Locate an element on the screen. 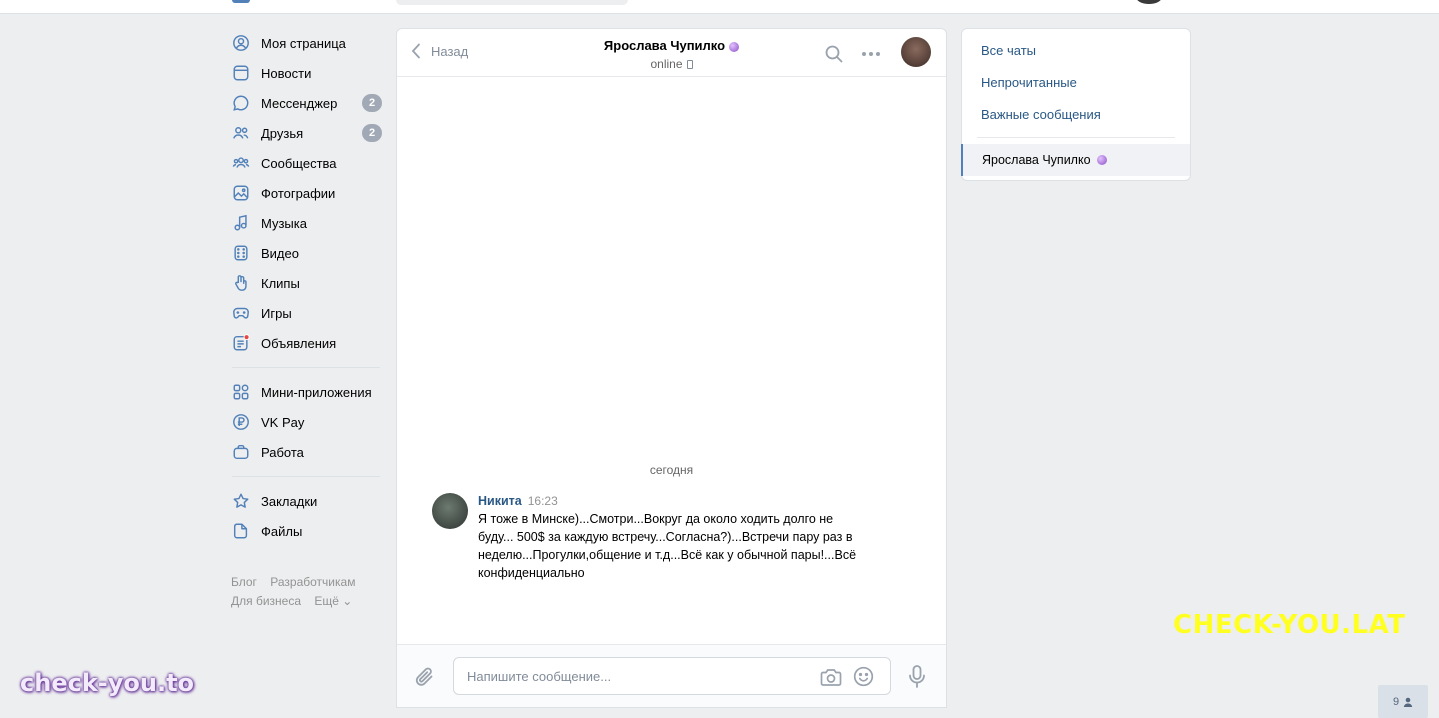 The height and width of the screenshot is (718, 1439). nav-item-my-page: Моя страница is located at coordinates (304, 43).